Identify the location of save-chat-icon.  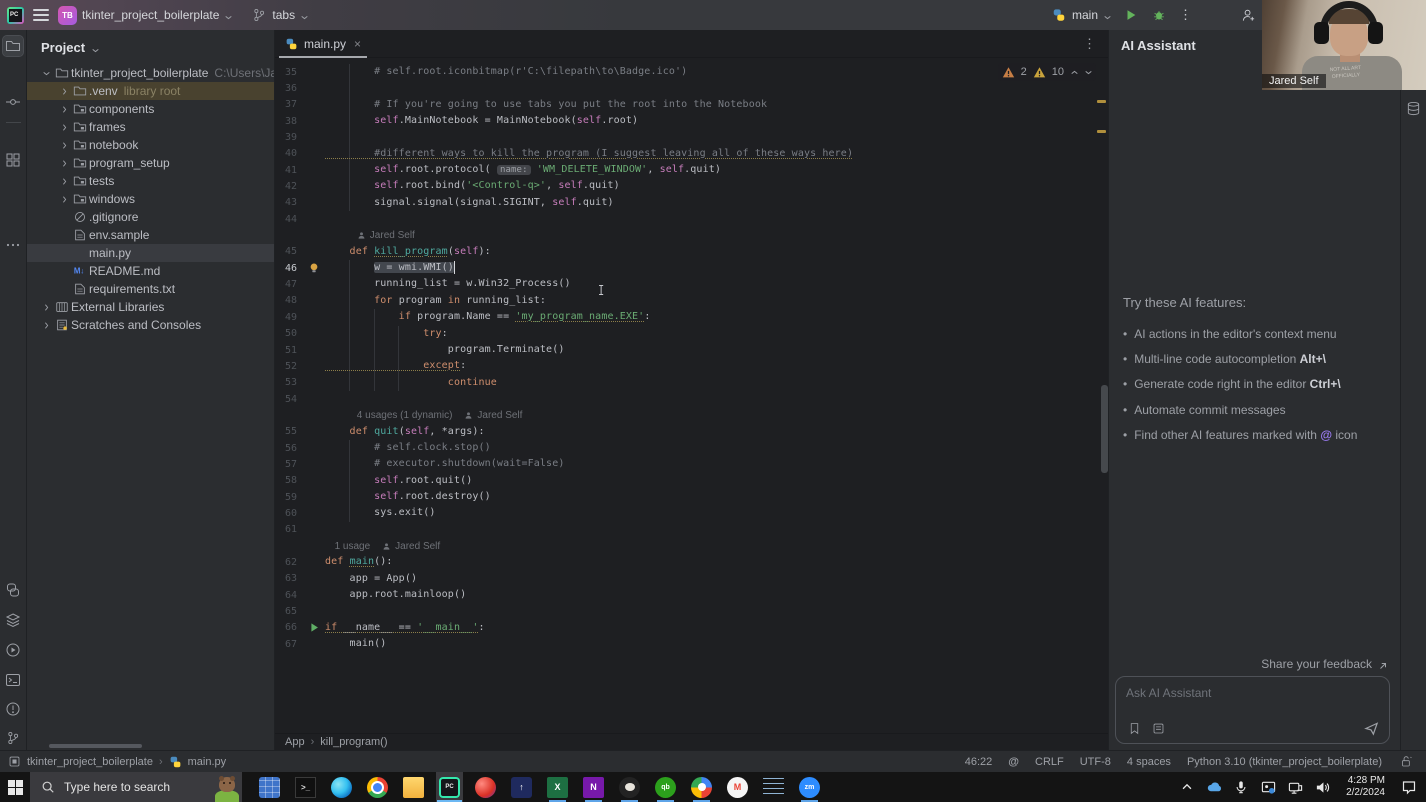
(1158, 728).